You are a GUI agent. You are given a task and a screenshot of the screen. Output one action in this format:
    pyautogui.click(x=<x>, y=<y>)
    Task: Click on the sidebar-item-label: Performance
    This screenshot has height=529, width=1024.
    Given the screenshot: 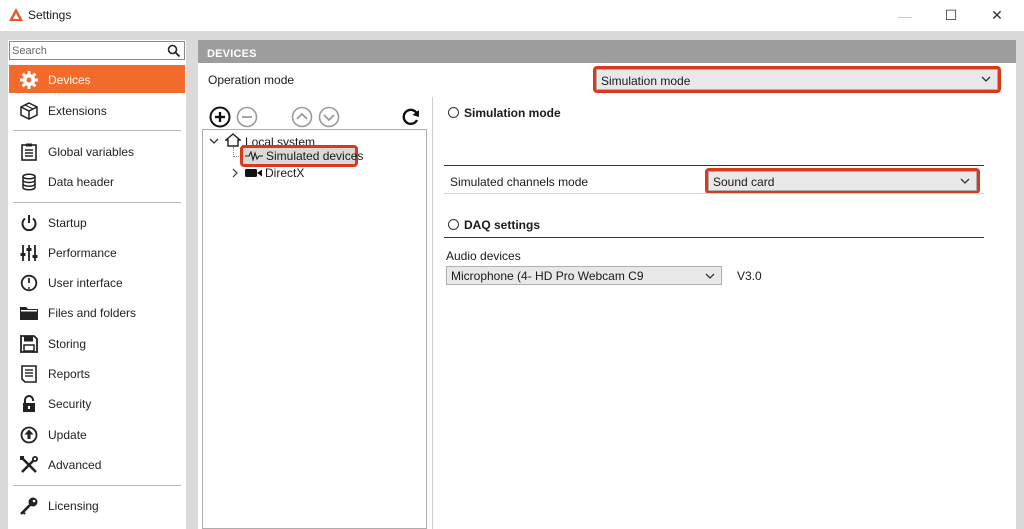 What is the action you would take?
    pyautogui.click(x=82, y=253)
    